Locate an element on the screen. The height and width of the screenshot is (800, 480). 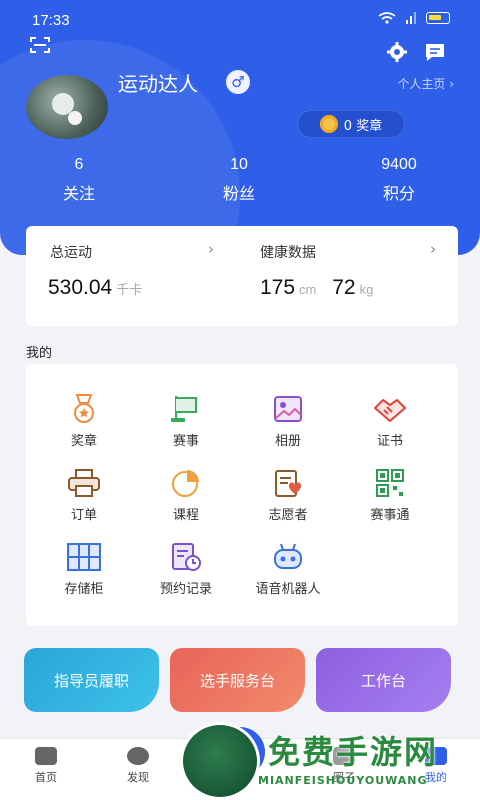
instructor-duty-button: 指导员履职 is located at coordinates (91, 680).